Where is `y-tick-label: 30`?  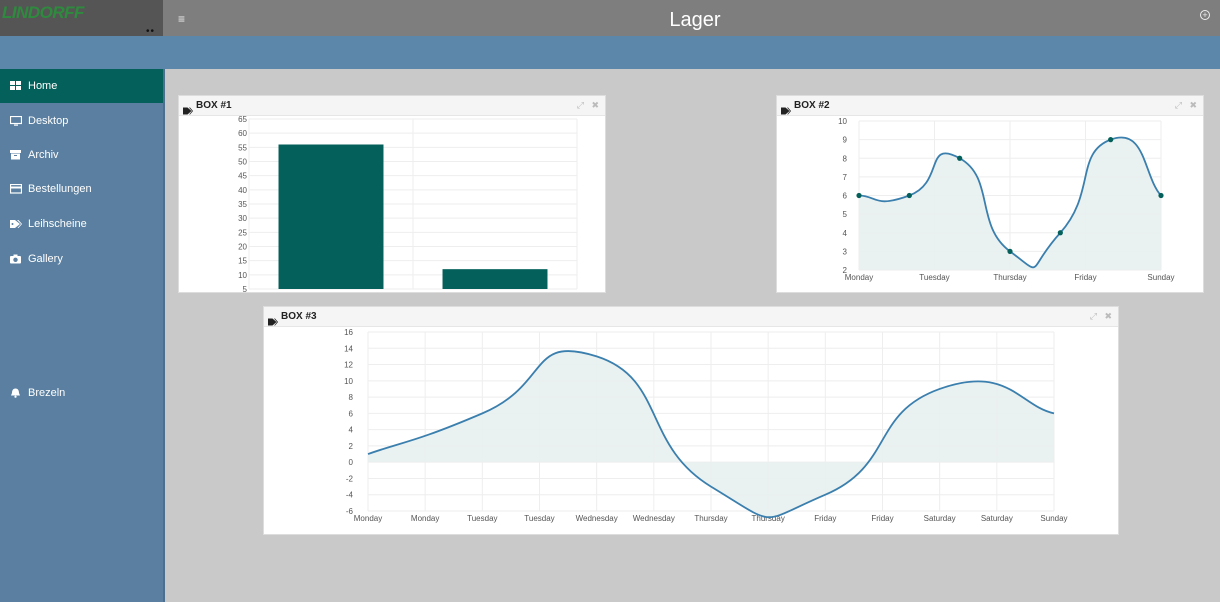 y-tick-label: 30 is located at coordinates (242, 218).